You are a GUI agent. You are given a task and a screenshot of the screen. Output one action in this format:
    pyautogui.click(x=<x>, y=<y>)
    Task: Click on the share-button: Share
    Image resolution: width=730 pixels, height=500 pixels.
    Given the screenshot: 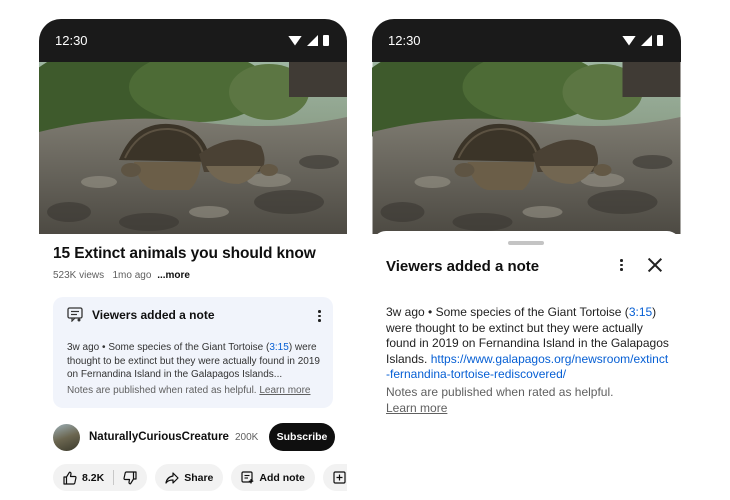 What is the action you would take?
    pyautogui.click(x=189, y=477)
    